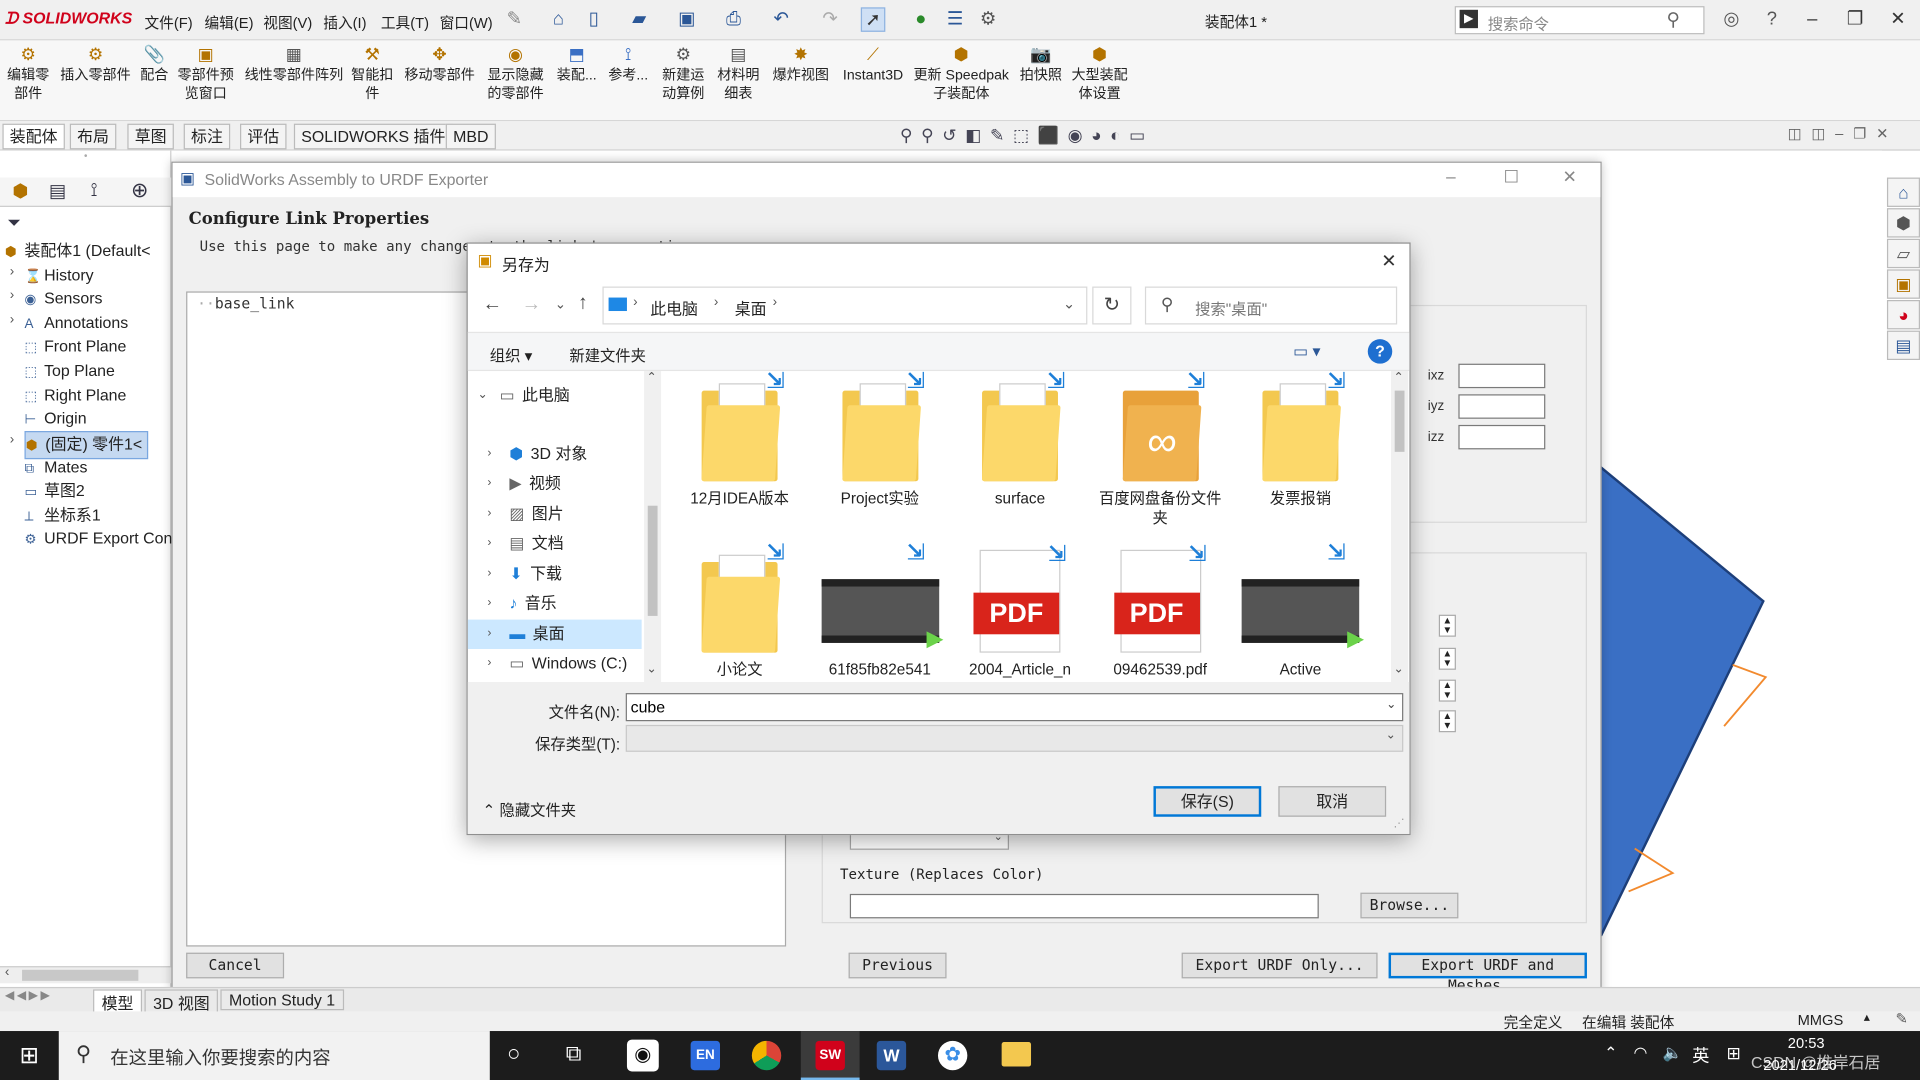  What do you see at coordinates (1579, 20) in the screenshot?
I see `search-commands-box: ▶ 搜索命令 ⚲` at bounding box center [1579, 20].